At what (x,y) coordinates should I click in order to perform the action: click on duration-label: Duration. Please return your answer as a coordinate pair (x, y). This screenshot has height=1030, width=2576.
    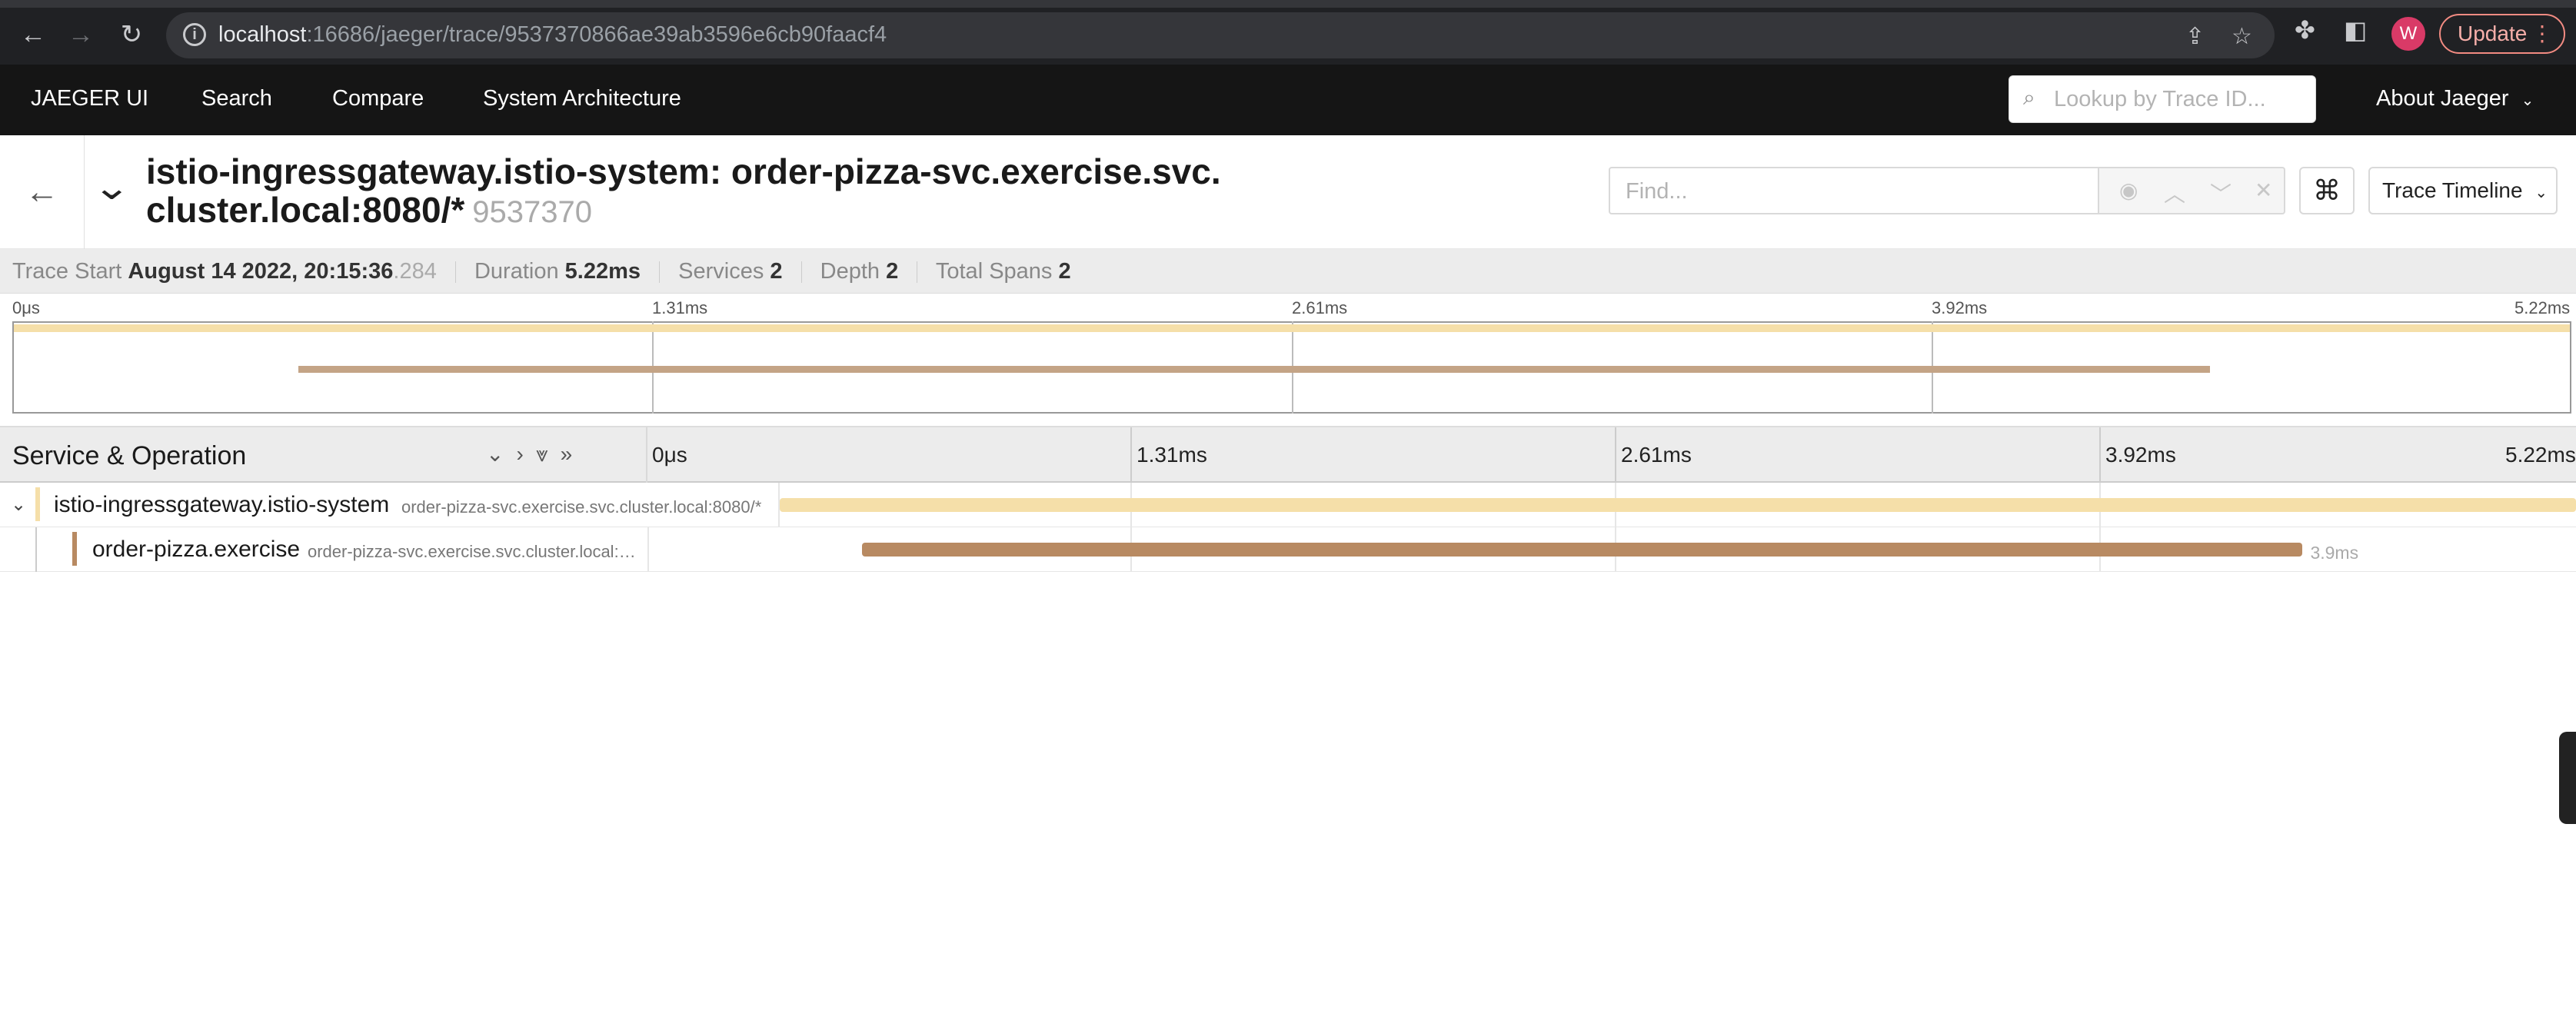
    Looking at the image, I should click on (517, 271).